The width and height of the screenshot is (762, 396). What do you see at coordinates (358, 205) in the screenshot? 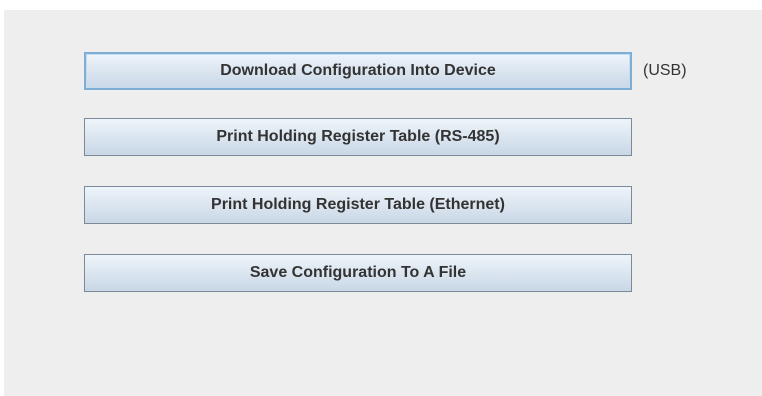
I see `print-ethernet-table-button: Print Holding Register Table (Ethernet)` at bounding box center [358, 205].